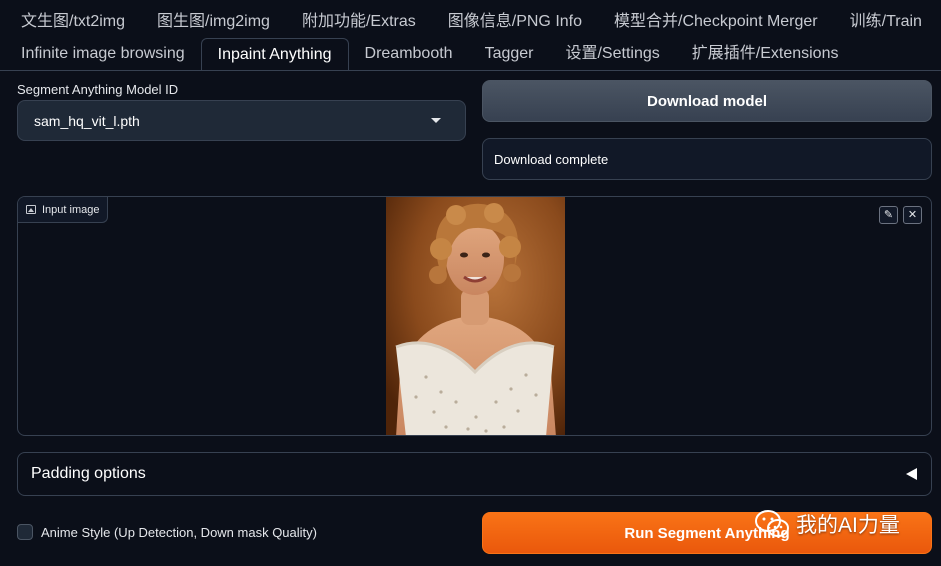  What do you see at coordinates (213, 22) in the screenshot?
I see `tab-img2img: 图生图/img2img` at bounding box center [213, 22].